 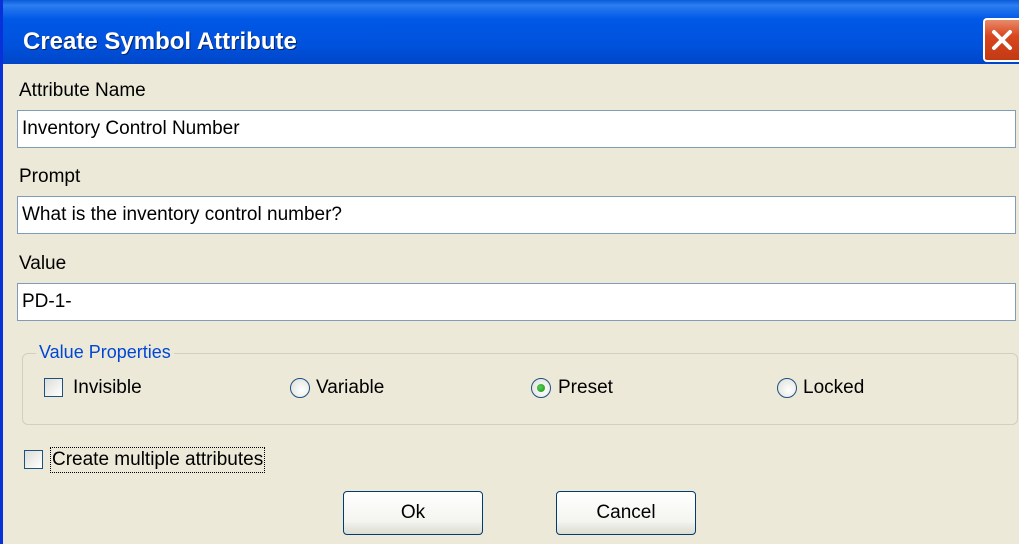 I want to click on create-multiple-label: Create multiple attributes, so click(x=157, y=460).